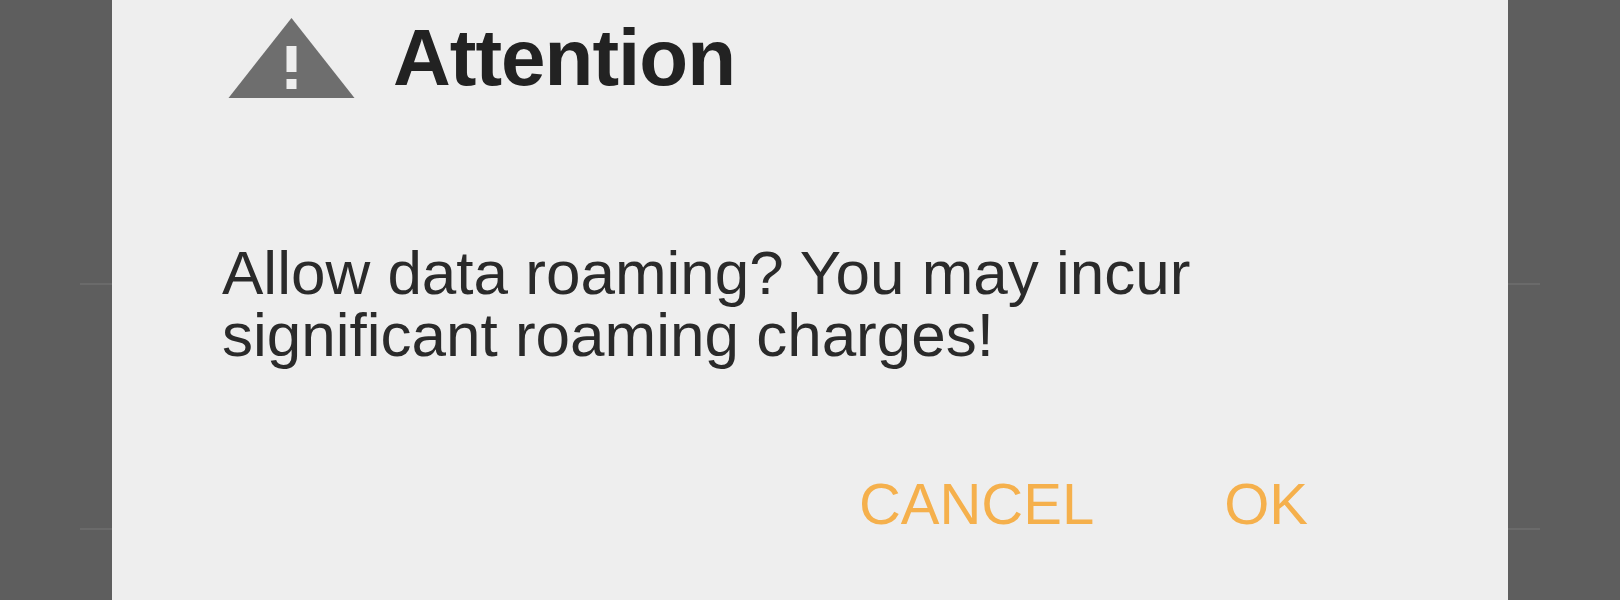 This screenshot has width=1620, height=600. I want to click on ok-button: OK, so click(1266, 504).